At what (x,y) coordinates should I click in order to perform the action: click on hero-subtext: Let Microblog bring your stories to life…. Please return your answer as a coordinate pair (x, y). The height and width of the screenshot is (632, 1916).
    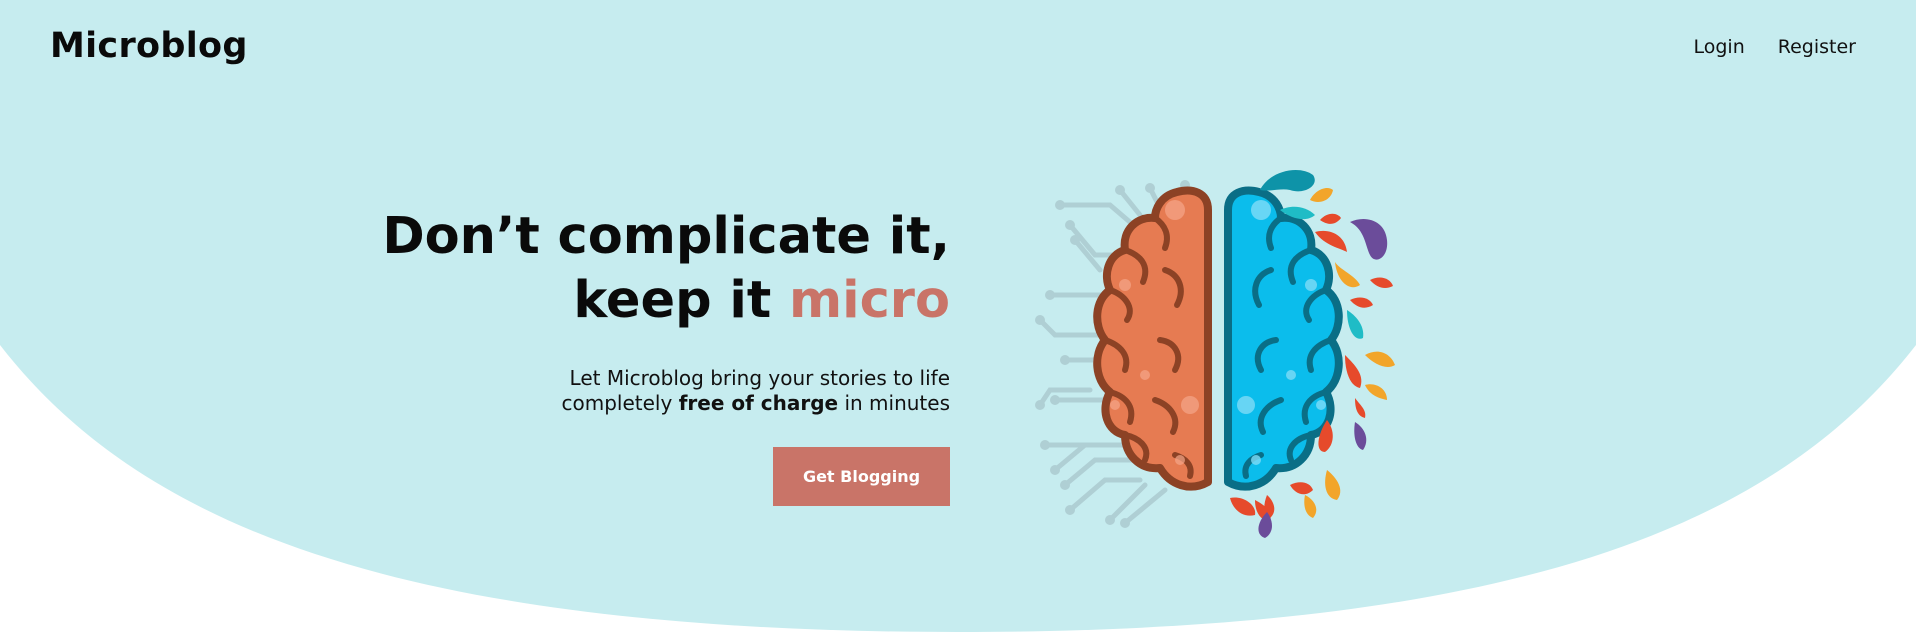
    Looking at the image, I should click on (640, 391).